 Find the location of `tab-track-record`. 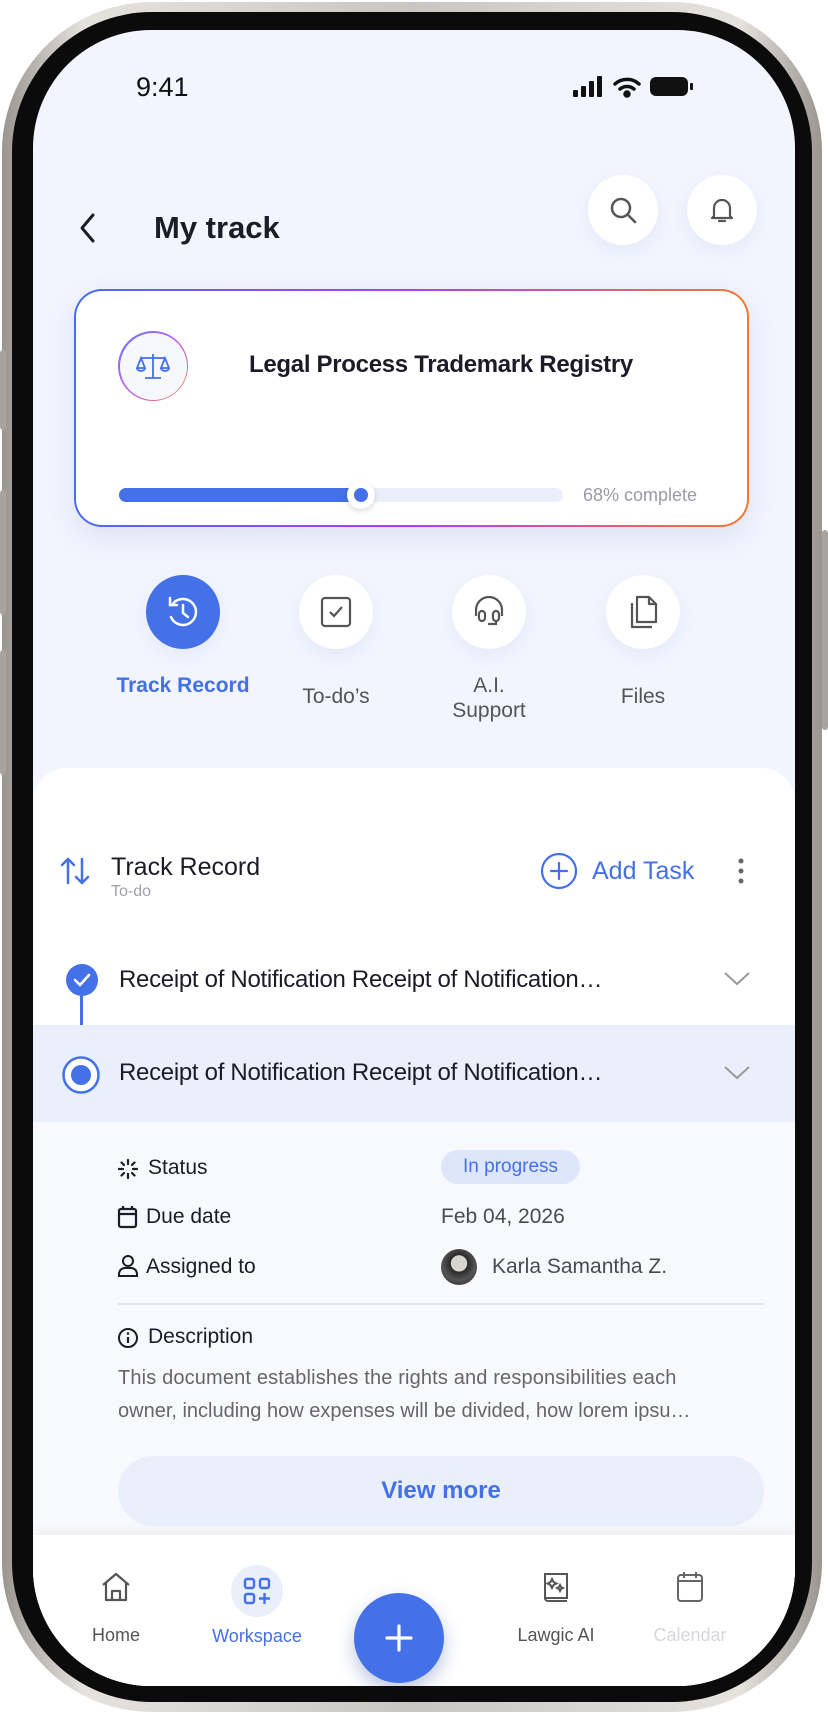

tab-track-record is located at coordinates (183, 612).